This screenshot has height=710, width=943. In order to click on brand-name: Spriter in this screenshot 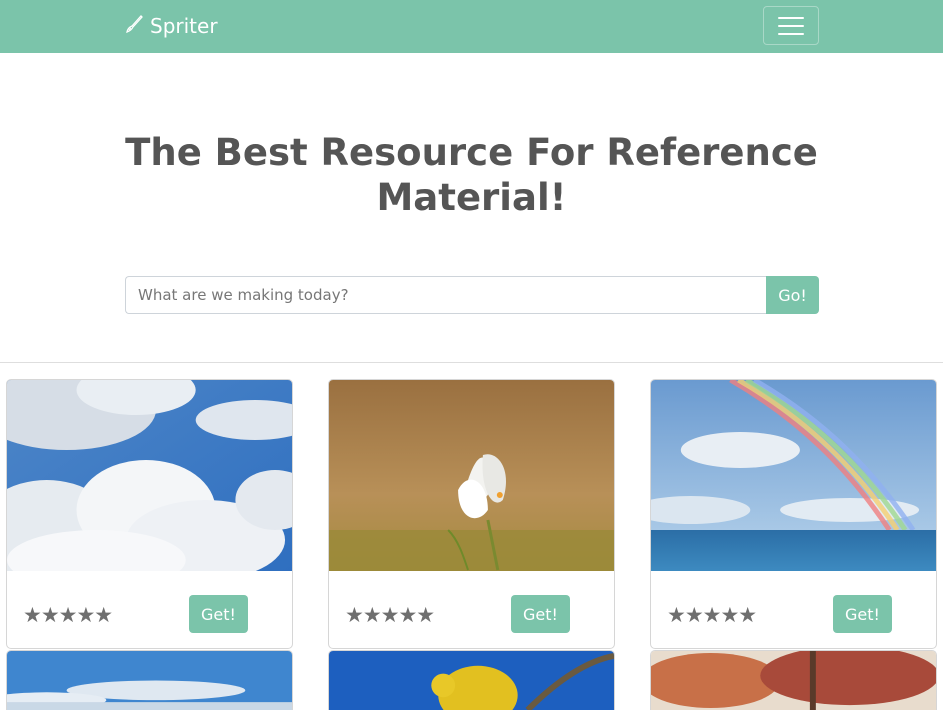, I will do `click(184, 26)`.